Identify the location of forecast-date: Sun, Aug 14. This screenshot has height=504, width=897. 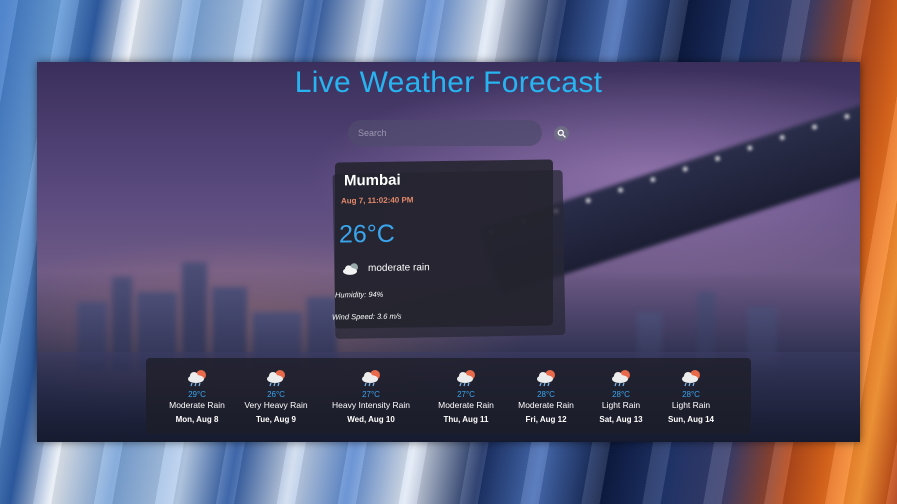
(691, 419).